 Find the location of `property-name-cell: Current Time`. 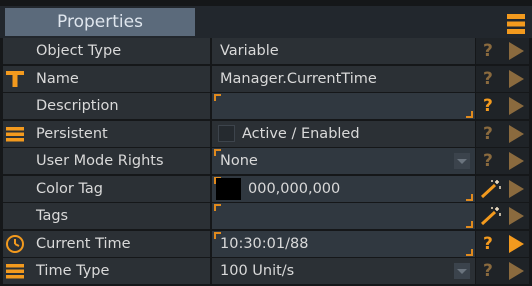

property-name-cell: Current Time is located at coordinates (106, 243).